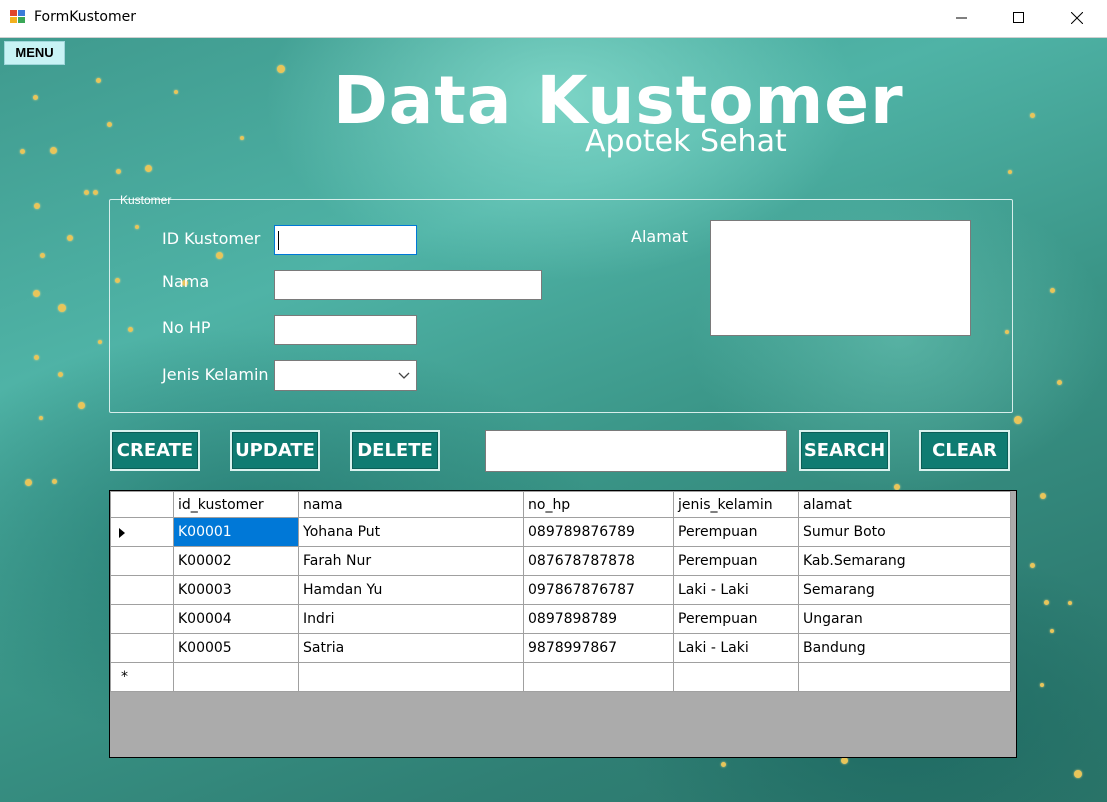 The width and height of the screenshot is (1107, 802). Describe the element at coordinates (904, 504) in the screenshot. I see `column-header-alamat: alamat` at that location.